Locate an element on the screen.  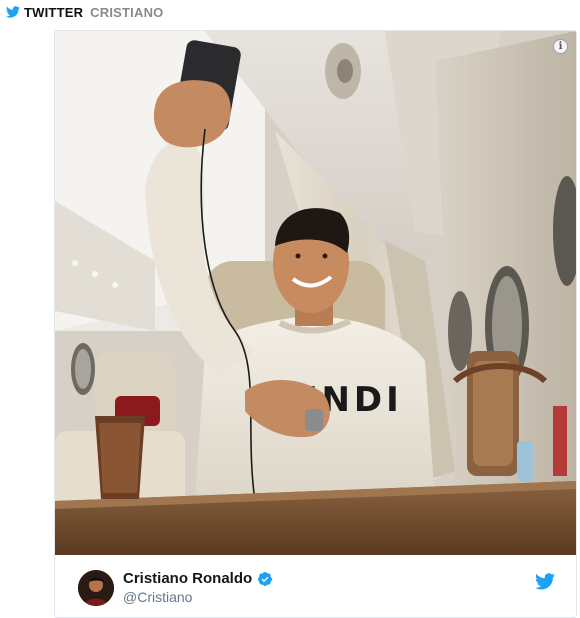
source-account-label: CRISTIANO is located at coordinates (127, 12).